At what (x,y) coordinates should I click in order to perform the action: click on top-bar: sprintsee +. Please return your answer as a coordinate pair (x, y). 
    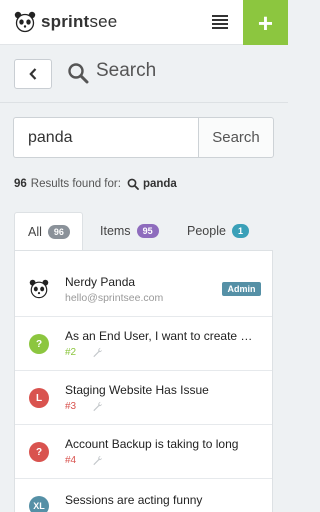
    Looking at the image, I should click on (144, 22).